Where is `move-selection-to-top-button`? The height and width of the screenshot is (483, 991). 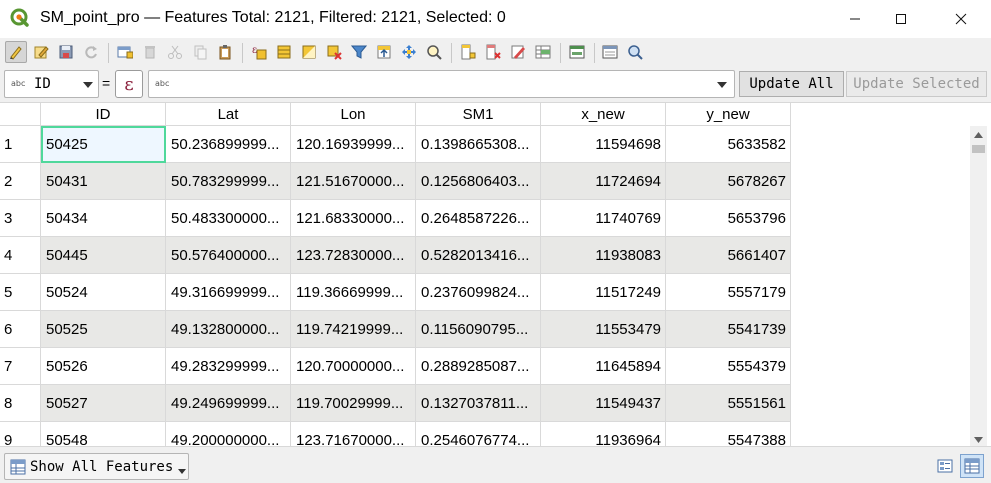 move-selection-to-top-button is located at coordinates (384, 52).